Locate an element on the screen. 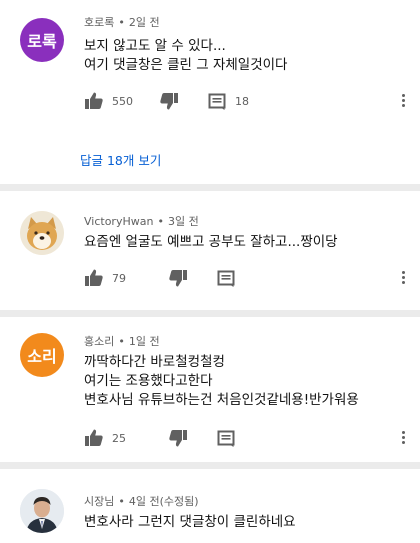 The width and height of the screenshot is (420, 543). comment-meta: 호로록 • 2일 전 is located at coordinates (122, 22).